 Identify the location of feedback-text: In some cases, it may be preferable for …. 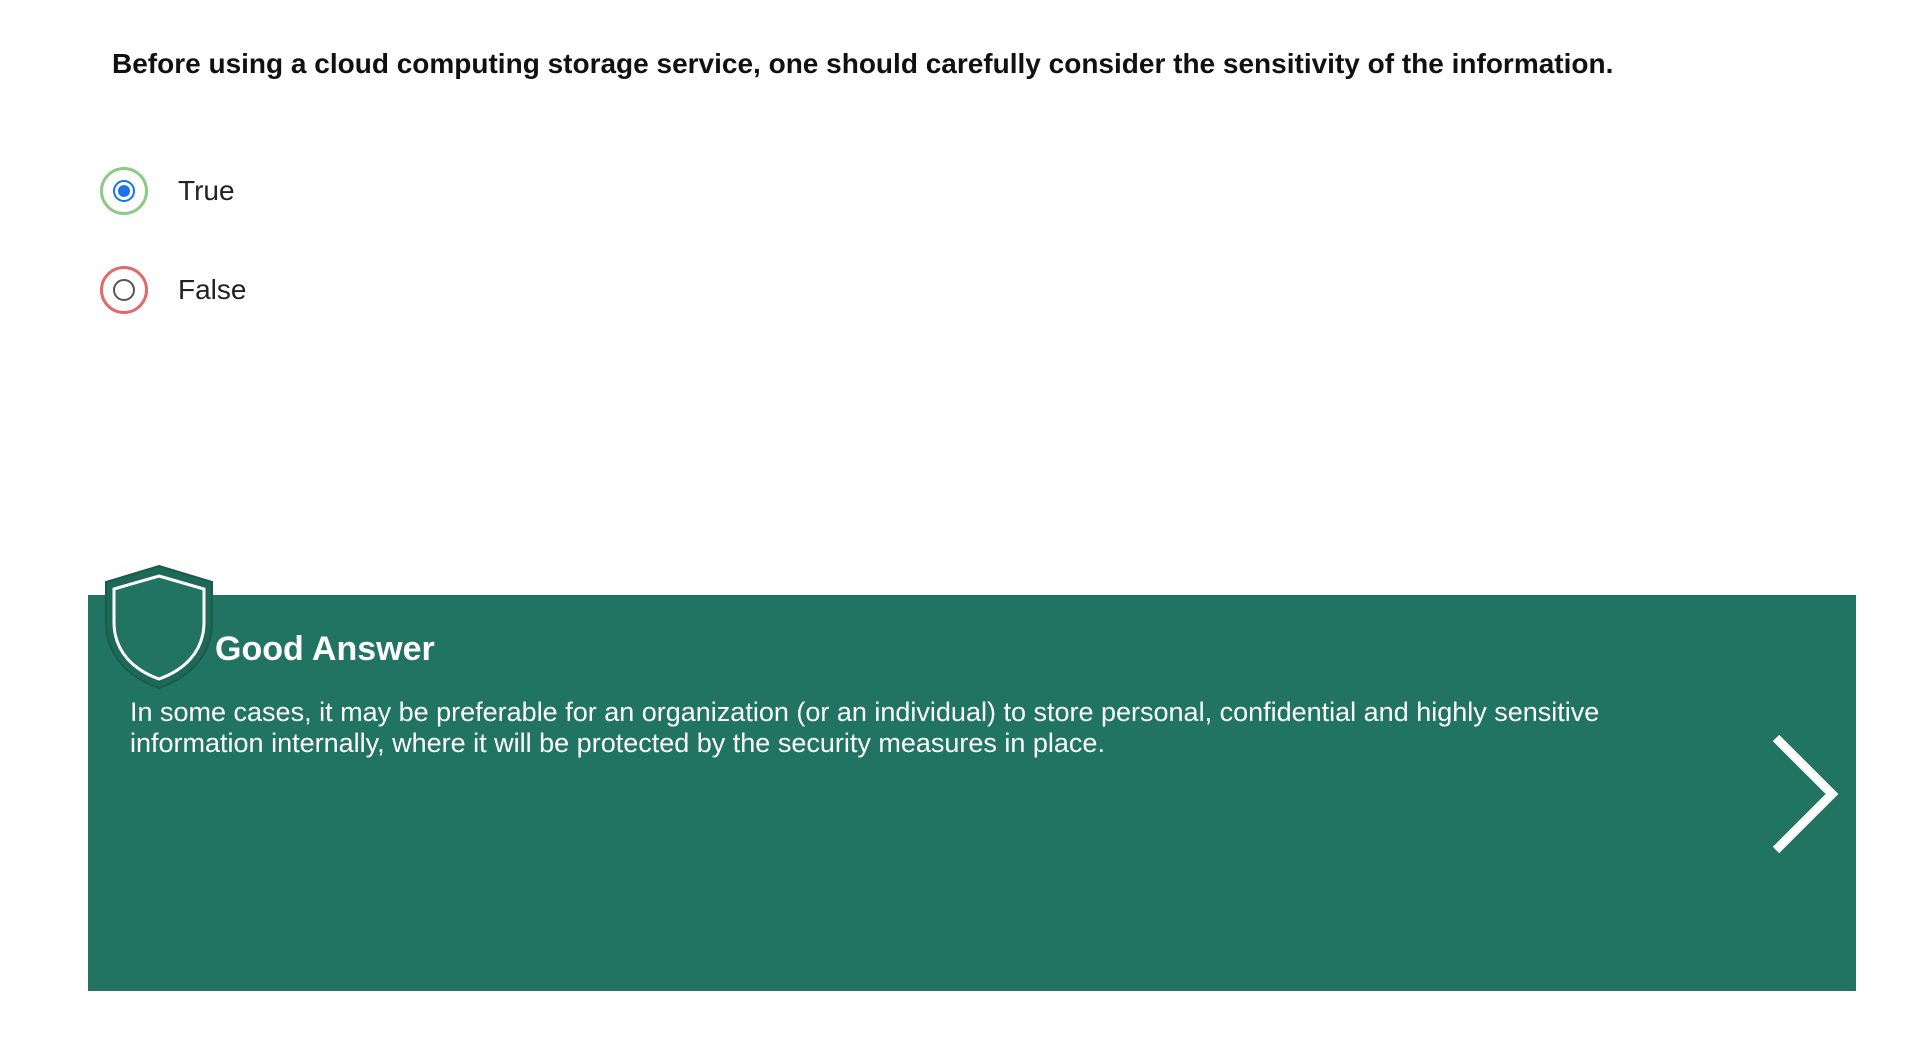
(865, 727).